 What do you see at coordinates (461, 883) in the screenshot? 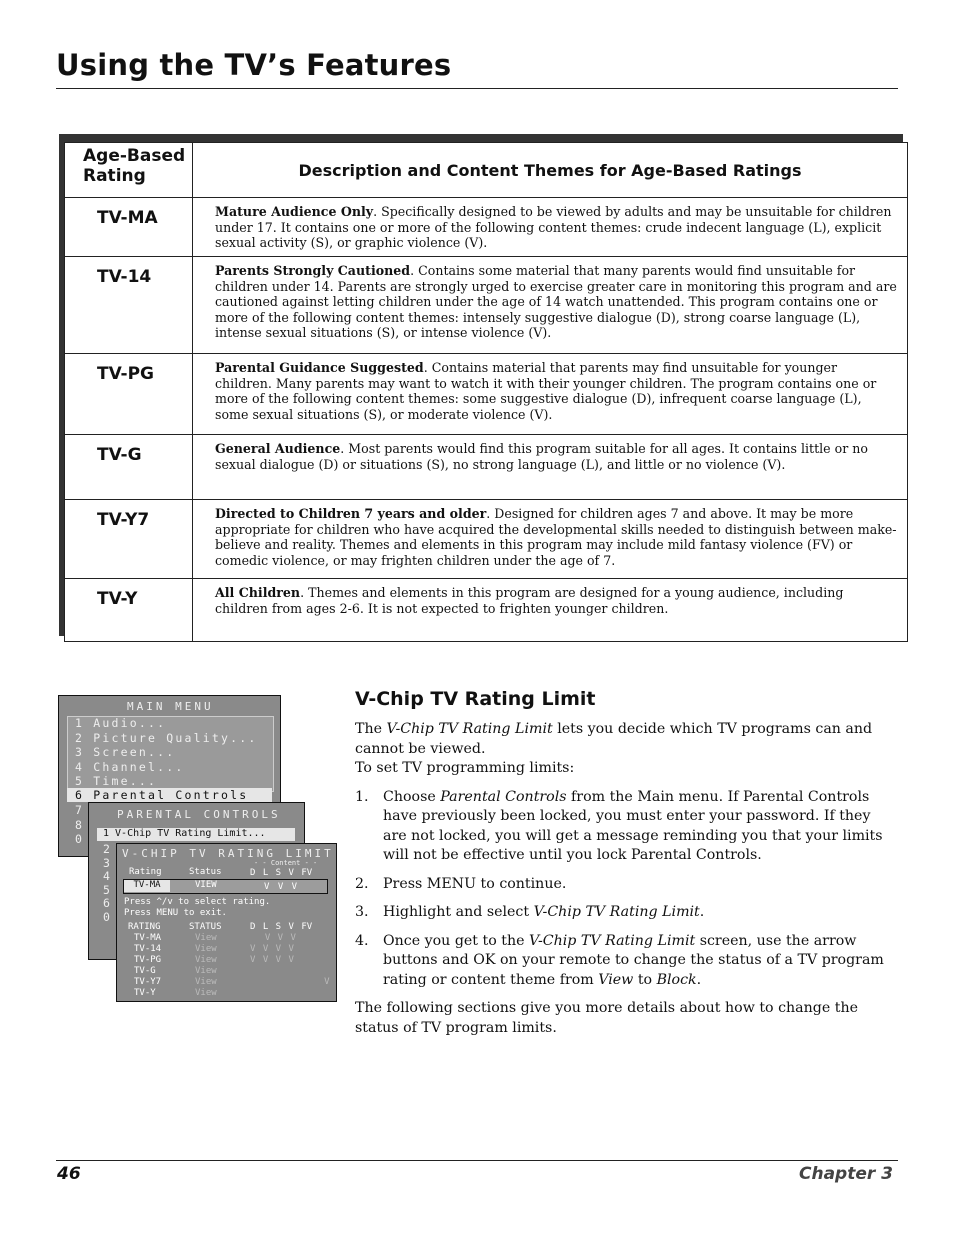
I see `step-item: 2. Press MENU to continue.` at bounding box center [461, 883].